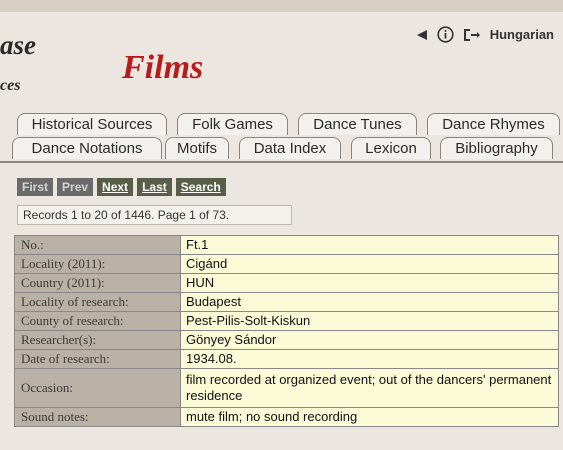 The height and width of the screenshot is (450, 563). Describe the element at coordinates (369, 245) in the screenshot. I see `field-value: Ft.1` at that location.